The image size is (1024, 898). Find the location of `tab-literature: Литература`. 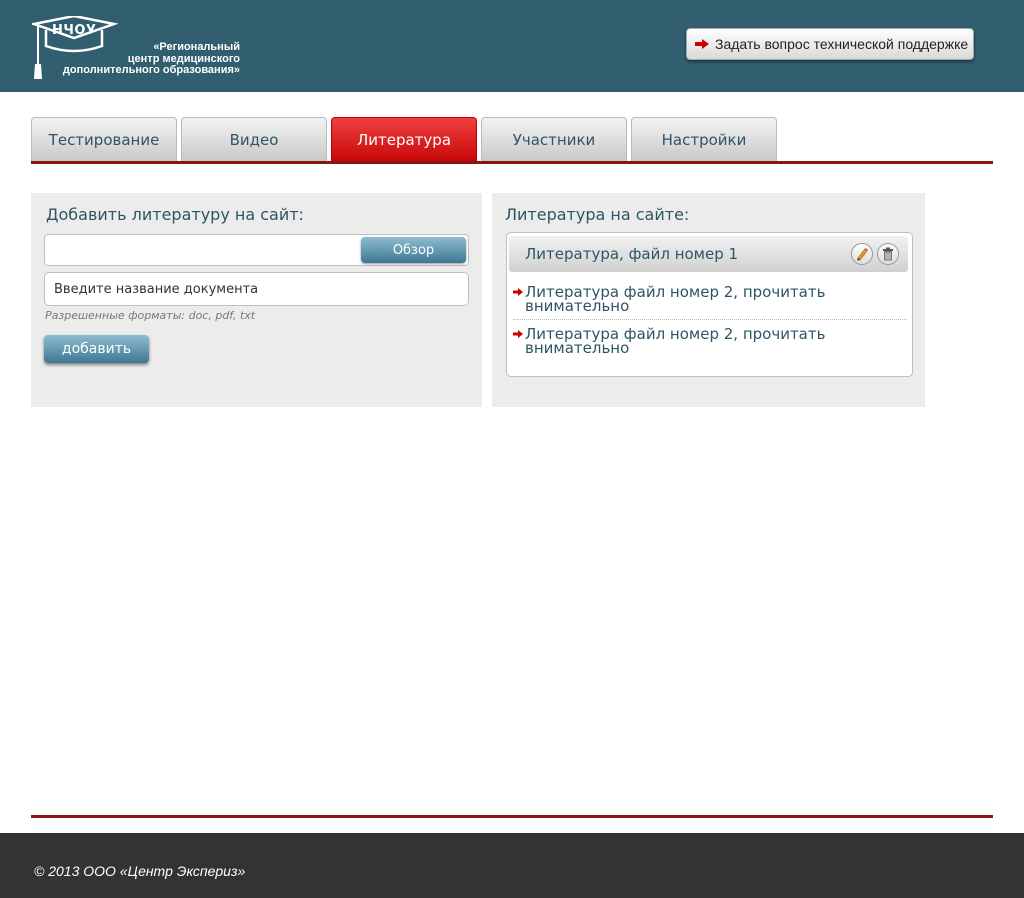

tab-literature: Литература is located at coordinates (404, 139).